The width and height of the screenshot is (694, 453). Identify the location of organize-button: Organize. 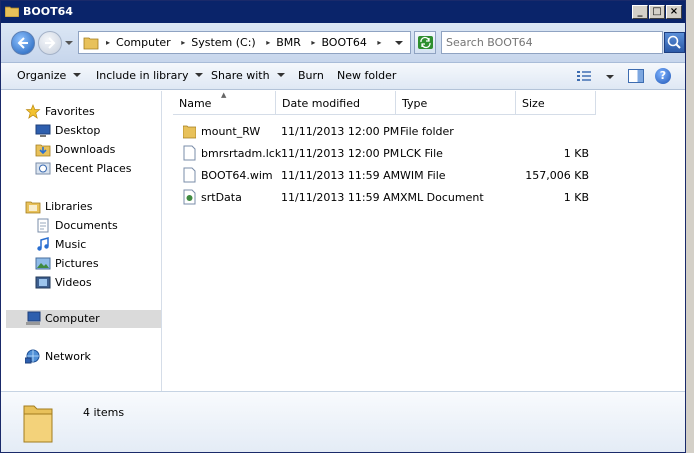
(49, 75).